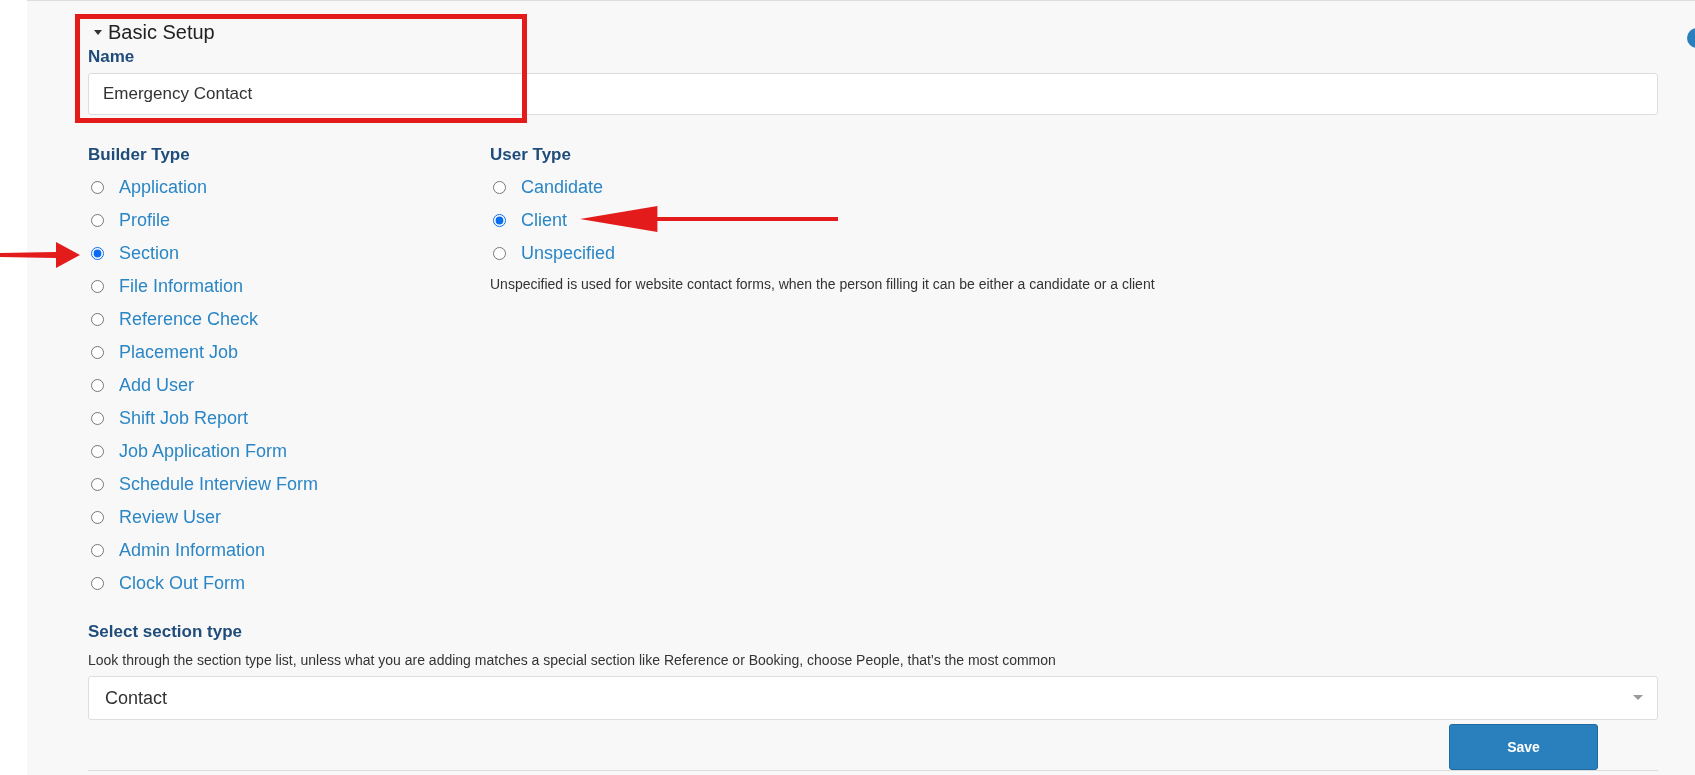 The height and width of the screenshot is (775, 1695). What do you see at coordinates (873, 94) in the screenshot?
I see `name-field: Emergency Contact` at bounding box center [873, 94].